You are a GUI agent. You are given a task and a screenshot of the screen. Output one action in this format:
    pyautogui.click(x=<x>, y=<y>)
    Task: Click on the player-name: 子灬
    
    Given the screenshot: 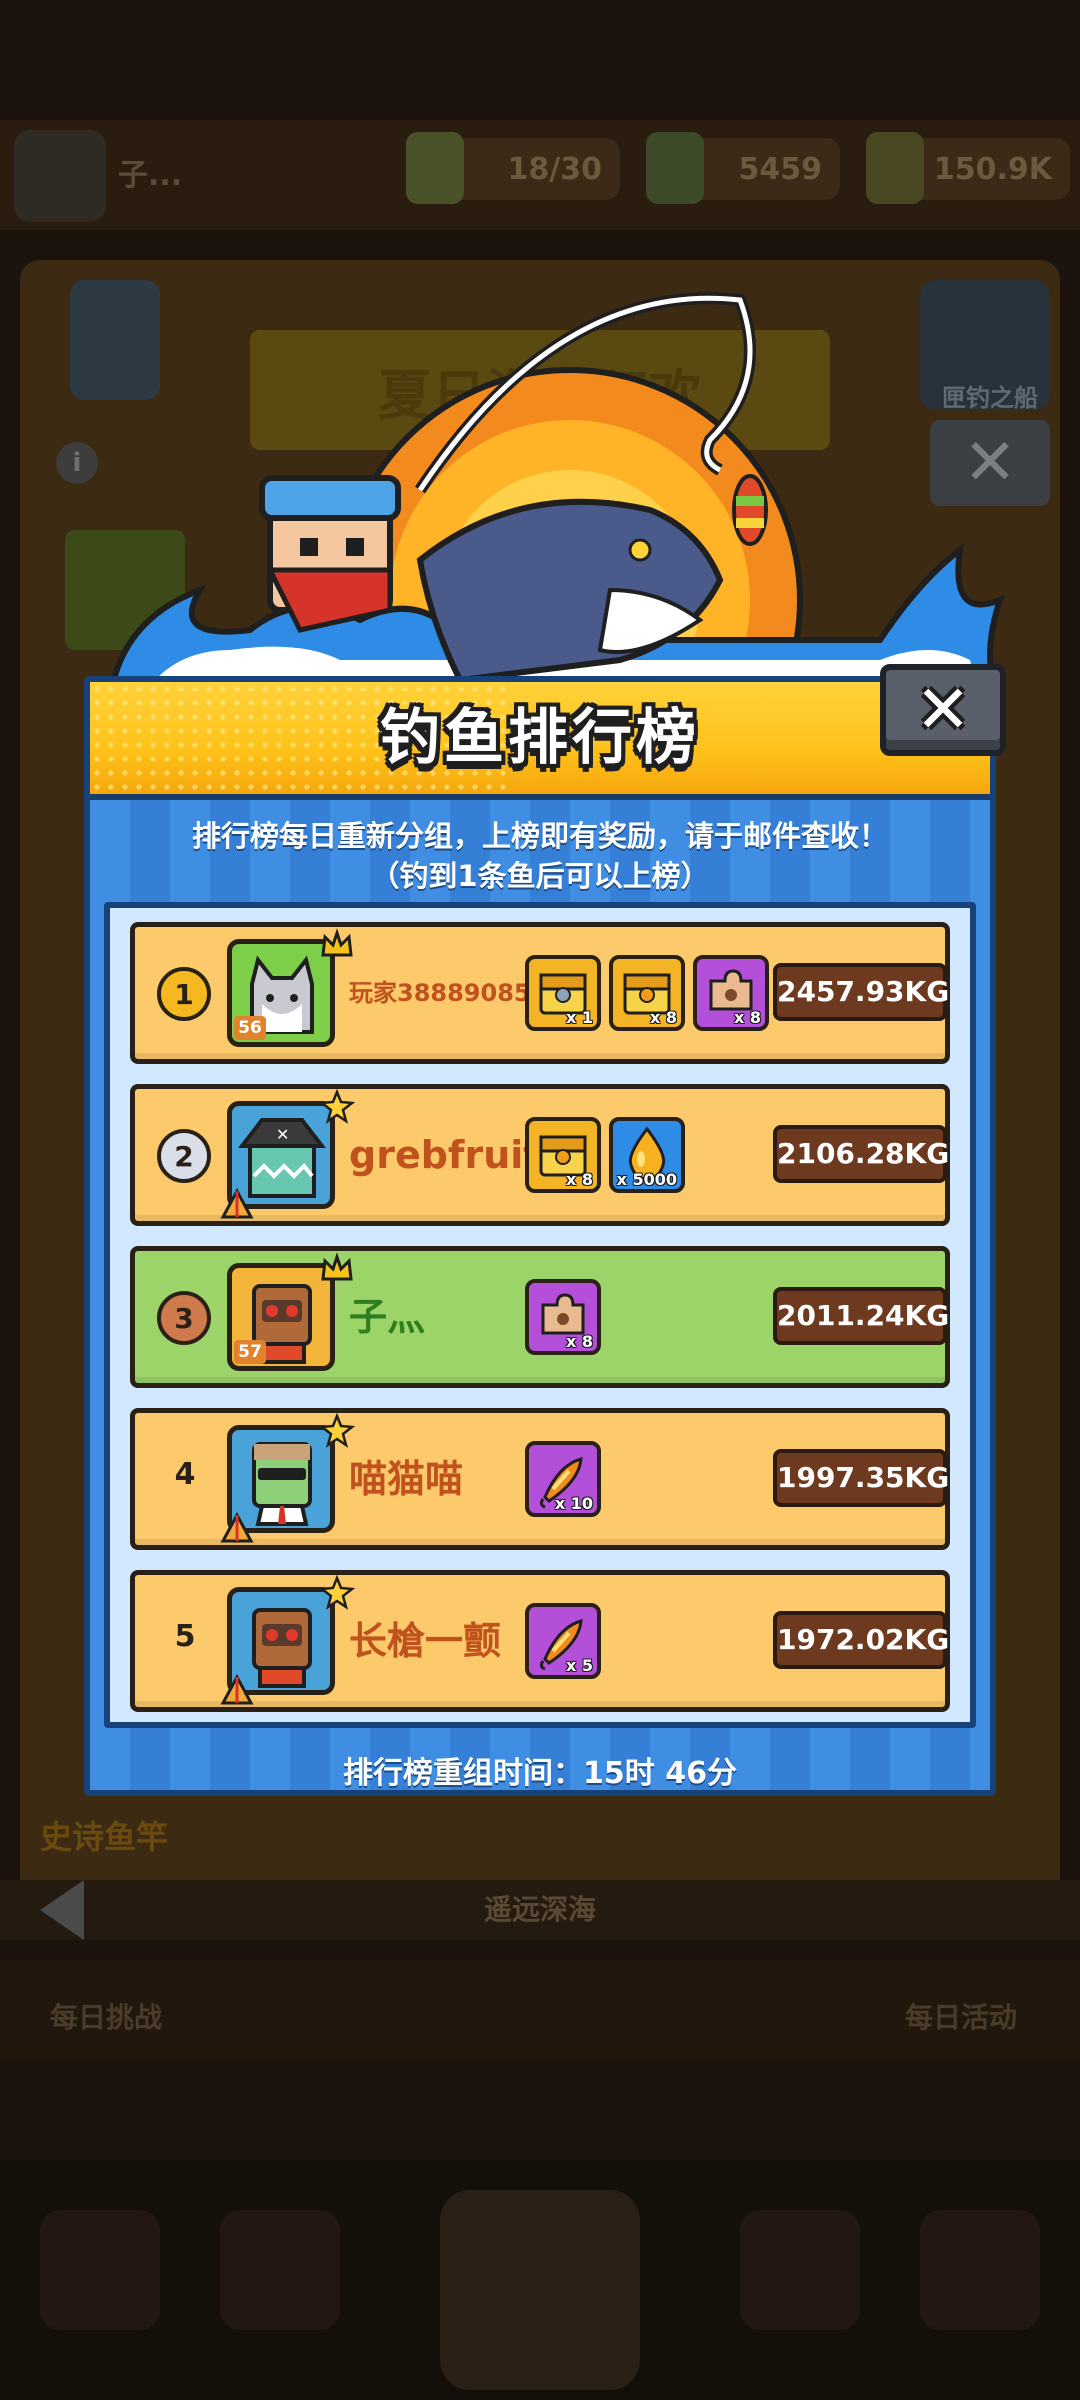 What is the action you would take?
    pyautogui.click(x=387, y=1317)
    